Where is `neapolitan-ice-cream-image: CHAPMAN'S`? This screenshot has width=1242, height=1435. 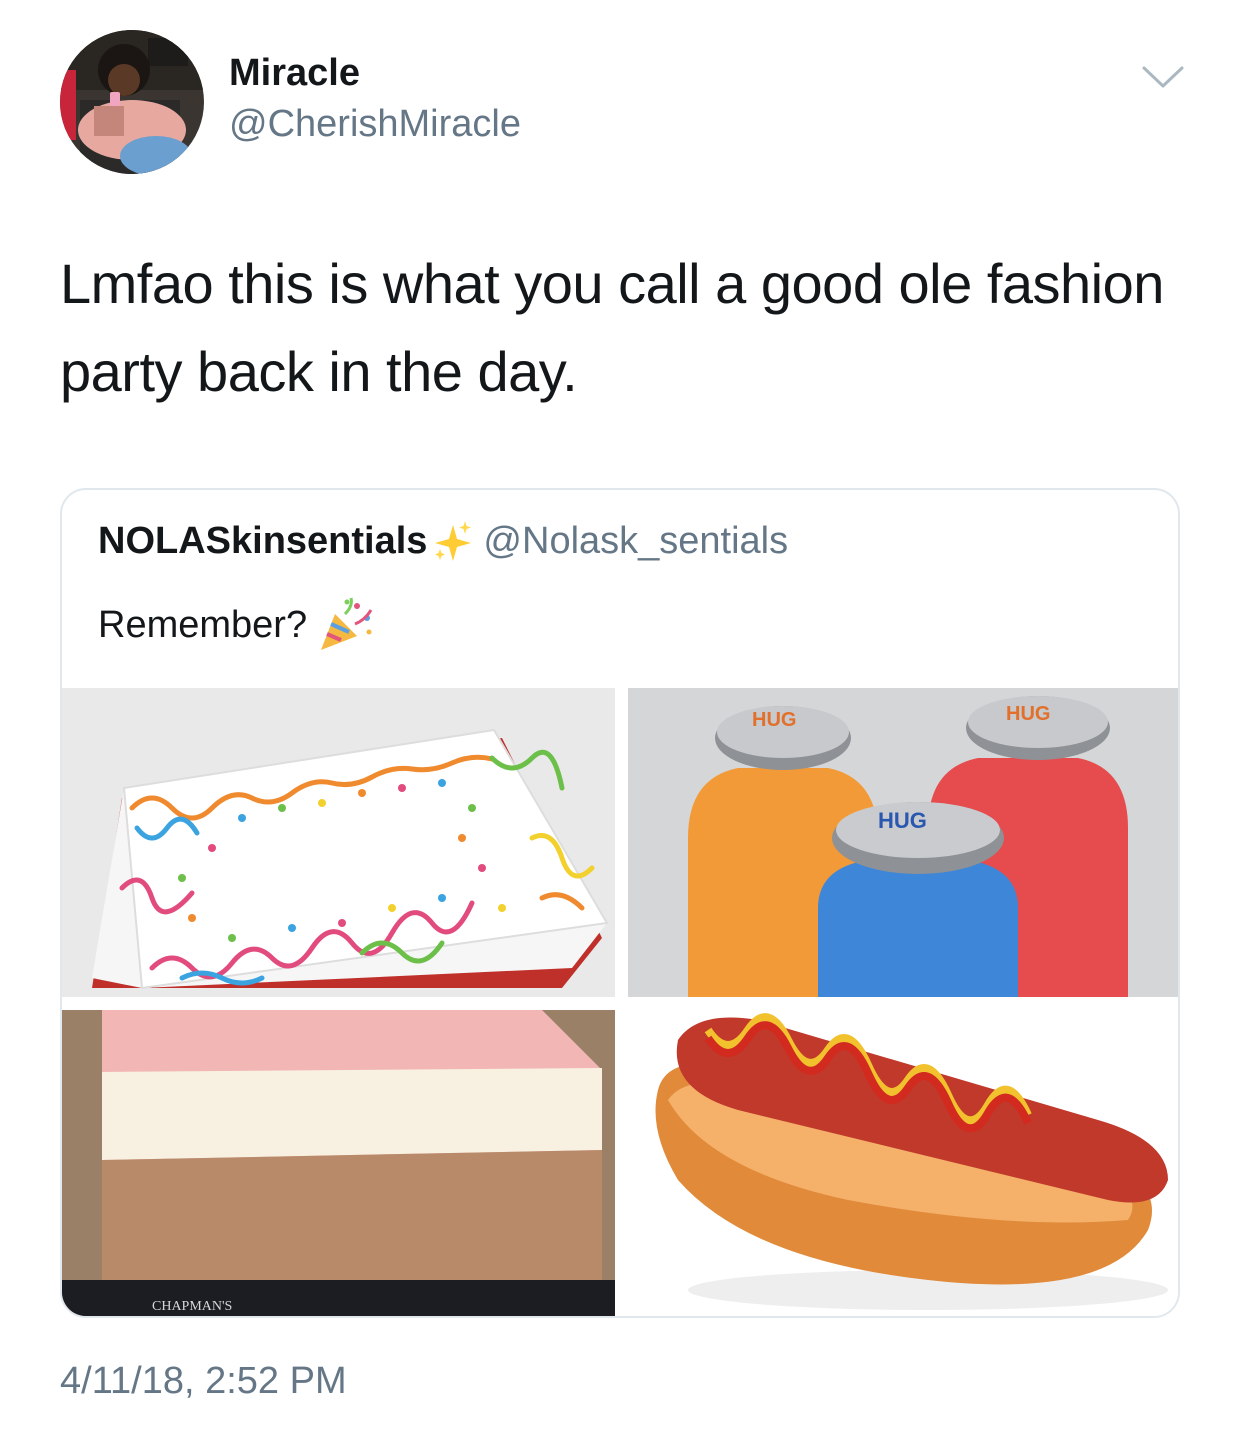
neapolitan-ice-cream-image: CHAPMAN'S is located at coordinates (338, 1163).